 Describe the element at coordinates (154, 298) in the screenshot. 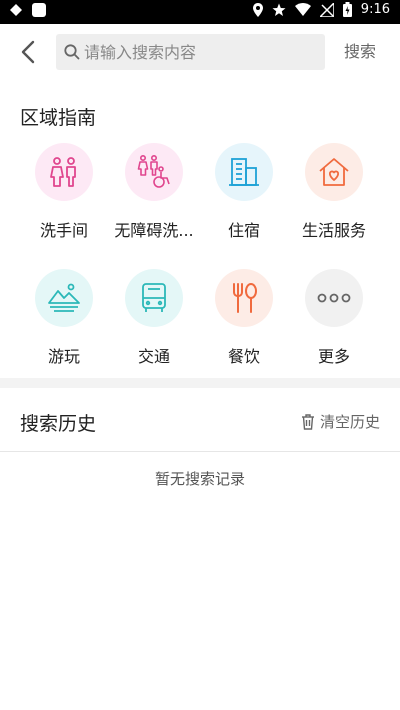

I see `bus-icon` at that location.